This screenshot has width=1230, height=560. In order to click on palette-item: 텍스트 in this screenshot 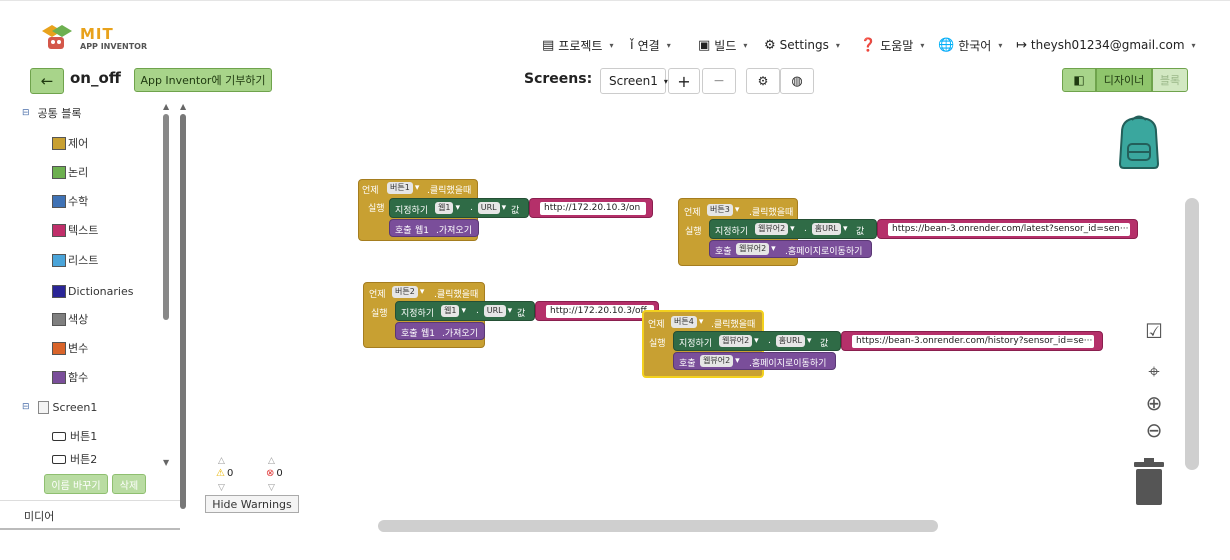, I will do `click(75, 230)`.